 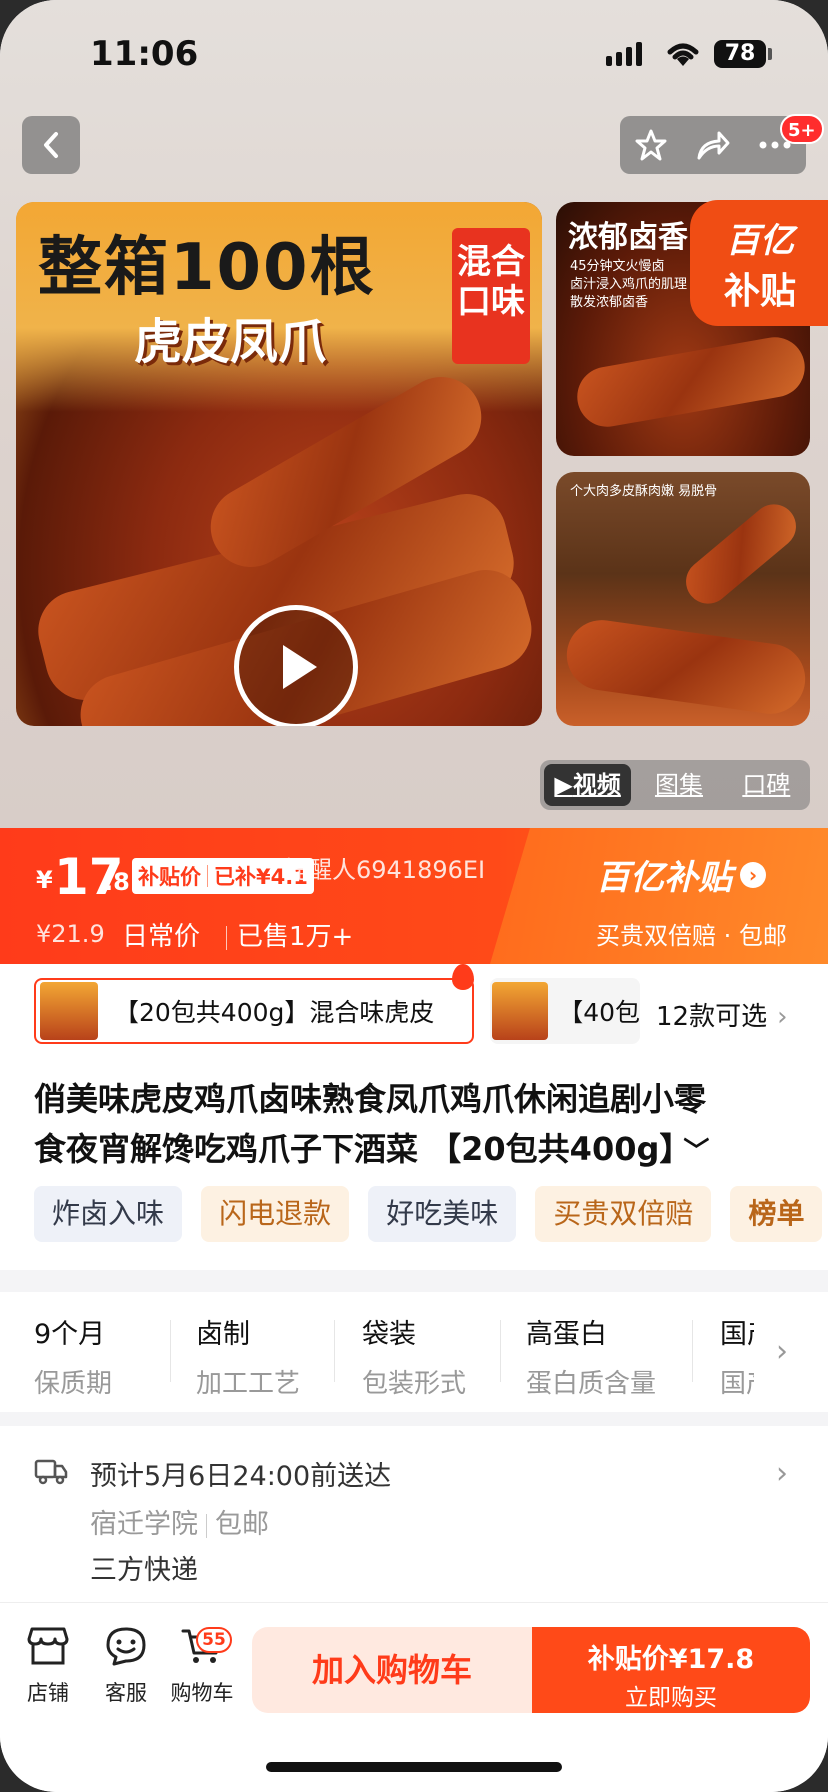 What do you see at coordinates (126, 1646) in the screenshot?
I see `customer-service-icon` at bounding box center [126, 1646].